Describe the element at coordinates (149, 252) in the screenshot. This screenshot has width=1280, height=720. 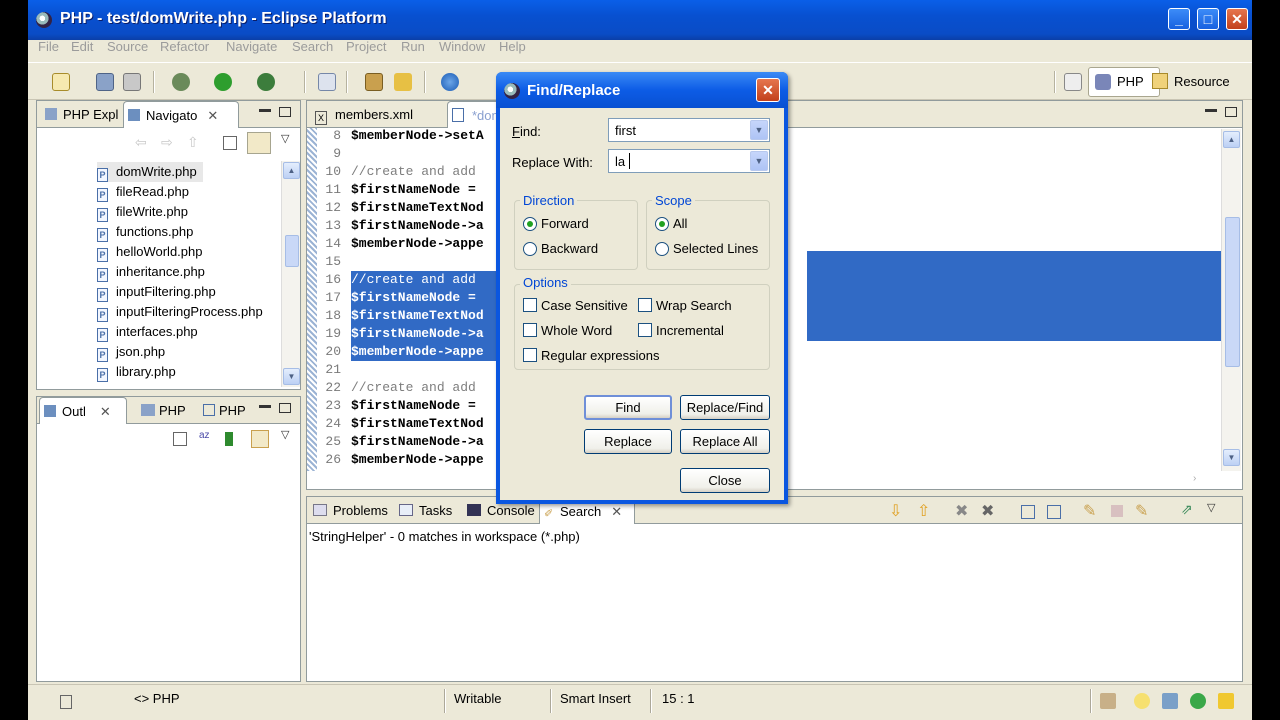
I see `tree-file-item: PhelloWorld.php` at that location.